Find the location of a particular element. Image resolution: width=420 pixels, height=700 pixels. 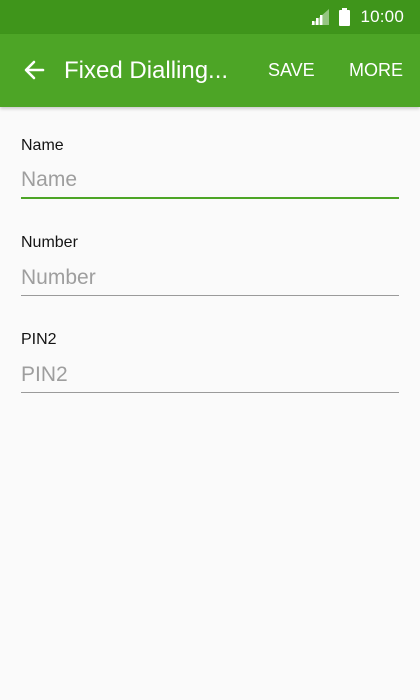

pin2-field-group: PIN2 is located at coordinates (210, 349).